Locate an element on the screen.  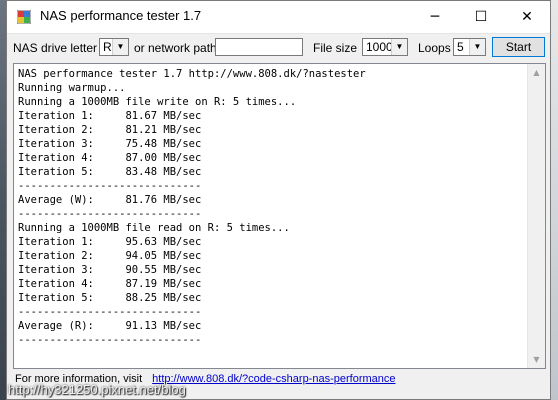
maximize-icon: ☐ is located at coordinates (481, 16).